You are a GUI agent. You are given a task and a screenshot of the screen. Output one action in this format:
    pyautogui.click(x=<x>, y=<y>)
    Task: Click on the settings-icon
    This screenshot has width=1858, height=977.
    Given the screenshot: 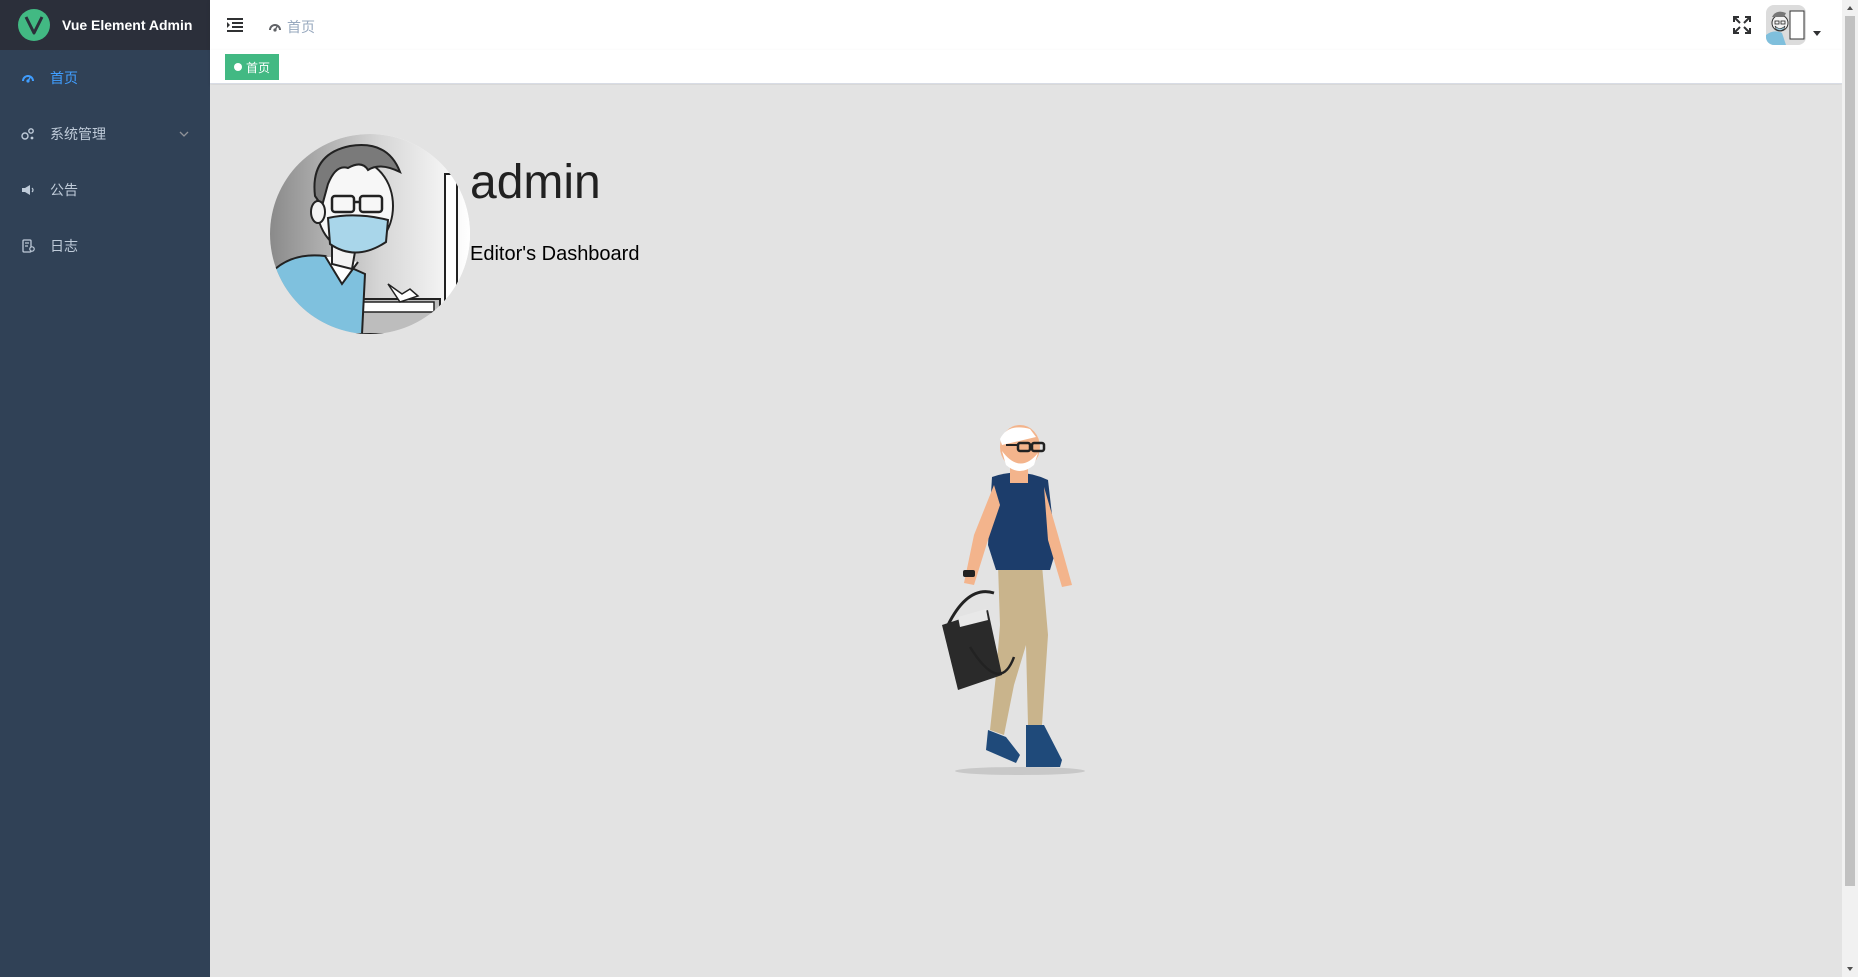 What is the action you would take?
    pyautogui.click(x=28, y=134)
    